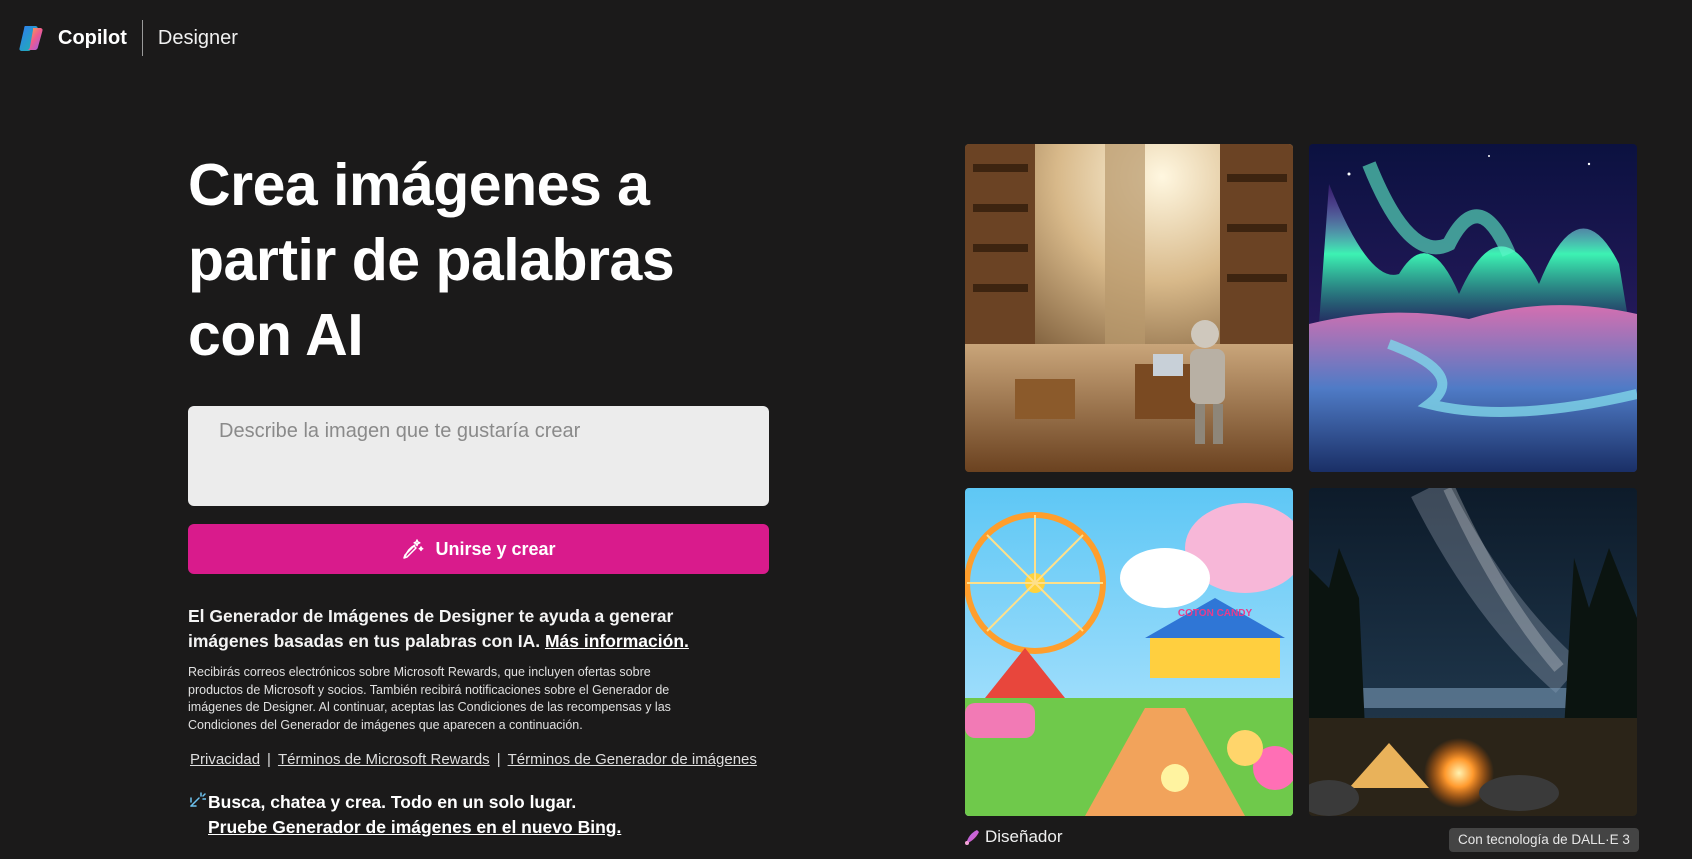 Image resolution: width=1692 pixels, height=859 pixels. Describe the element at coordinates (1473, 652) in the screenshot. I see `sample-image-night-camp` at that location.